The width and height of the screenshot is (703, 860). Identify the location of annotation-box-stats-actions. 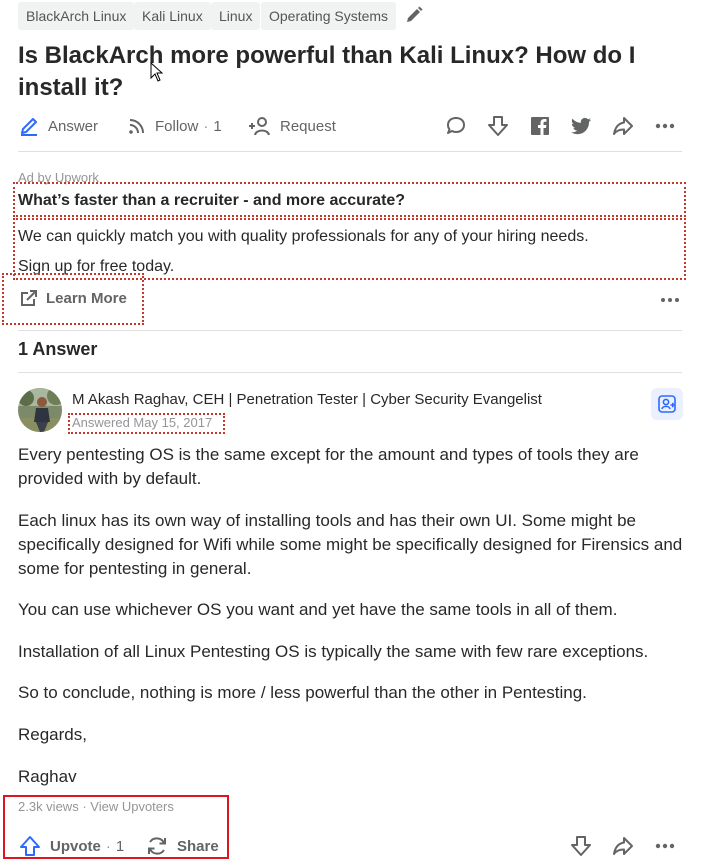
(116, 827).